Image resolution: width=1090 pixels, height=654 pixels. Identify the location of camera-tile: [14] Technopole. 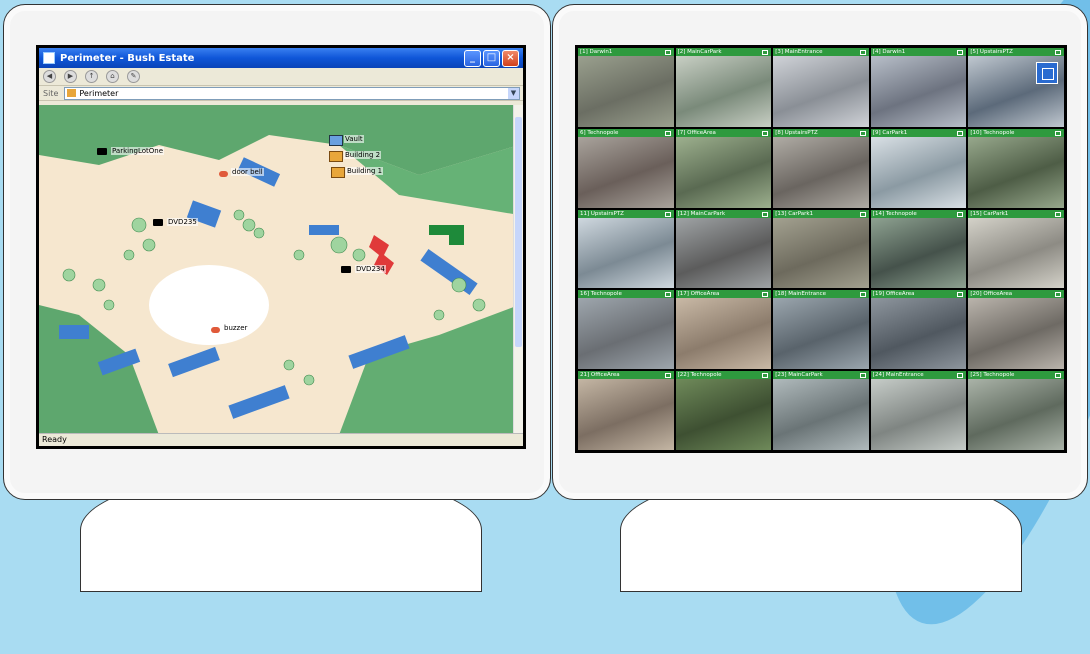
(918, 249).